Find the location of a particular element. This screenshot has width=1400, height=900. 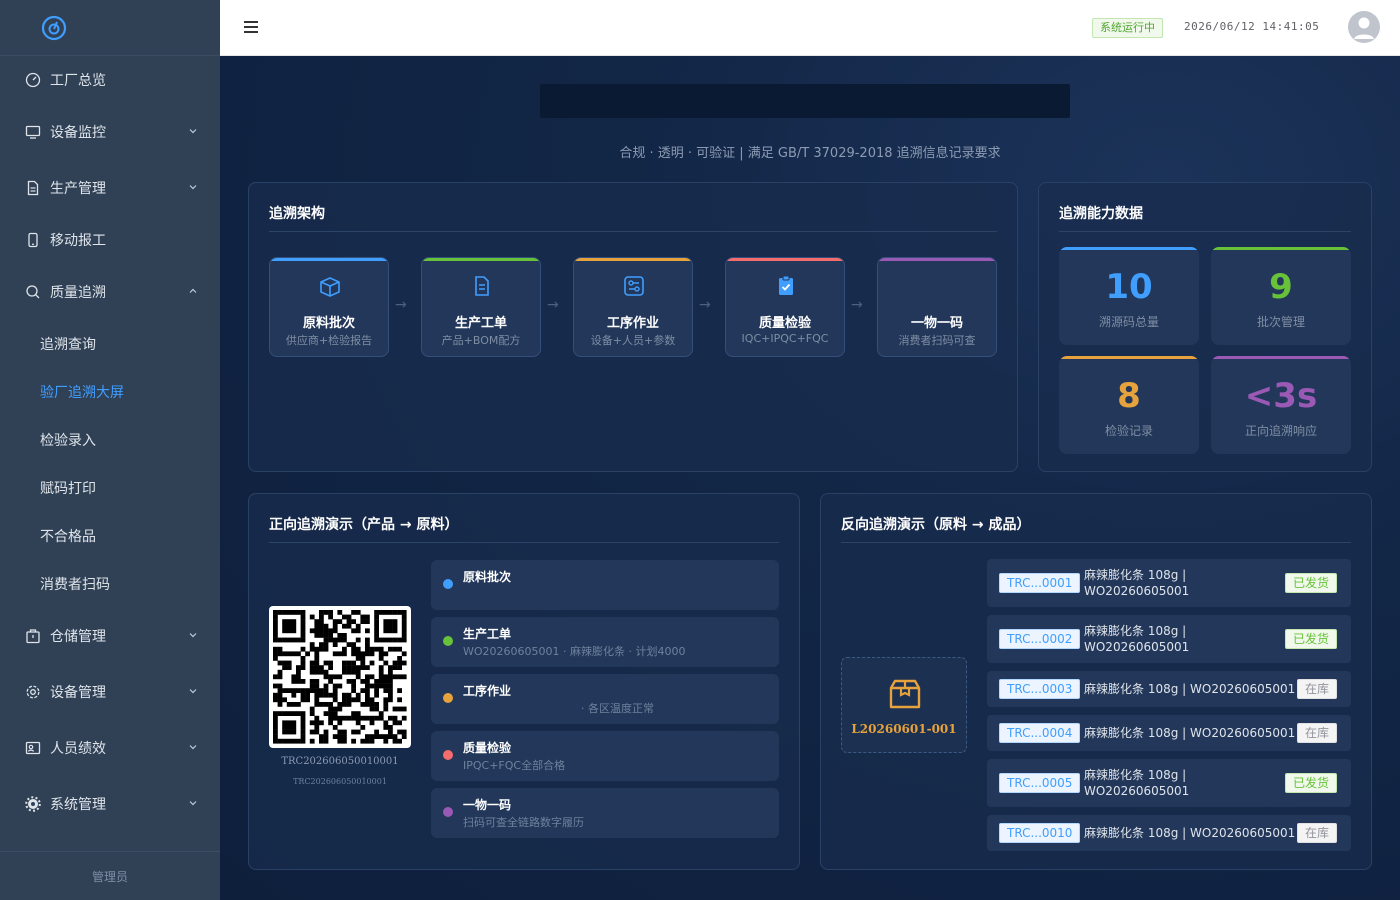

sidebar-subitem-label: 验厂追溯大屏 is located at coordinates (82, 393).